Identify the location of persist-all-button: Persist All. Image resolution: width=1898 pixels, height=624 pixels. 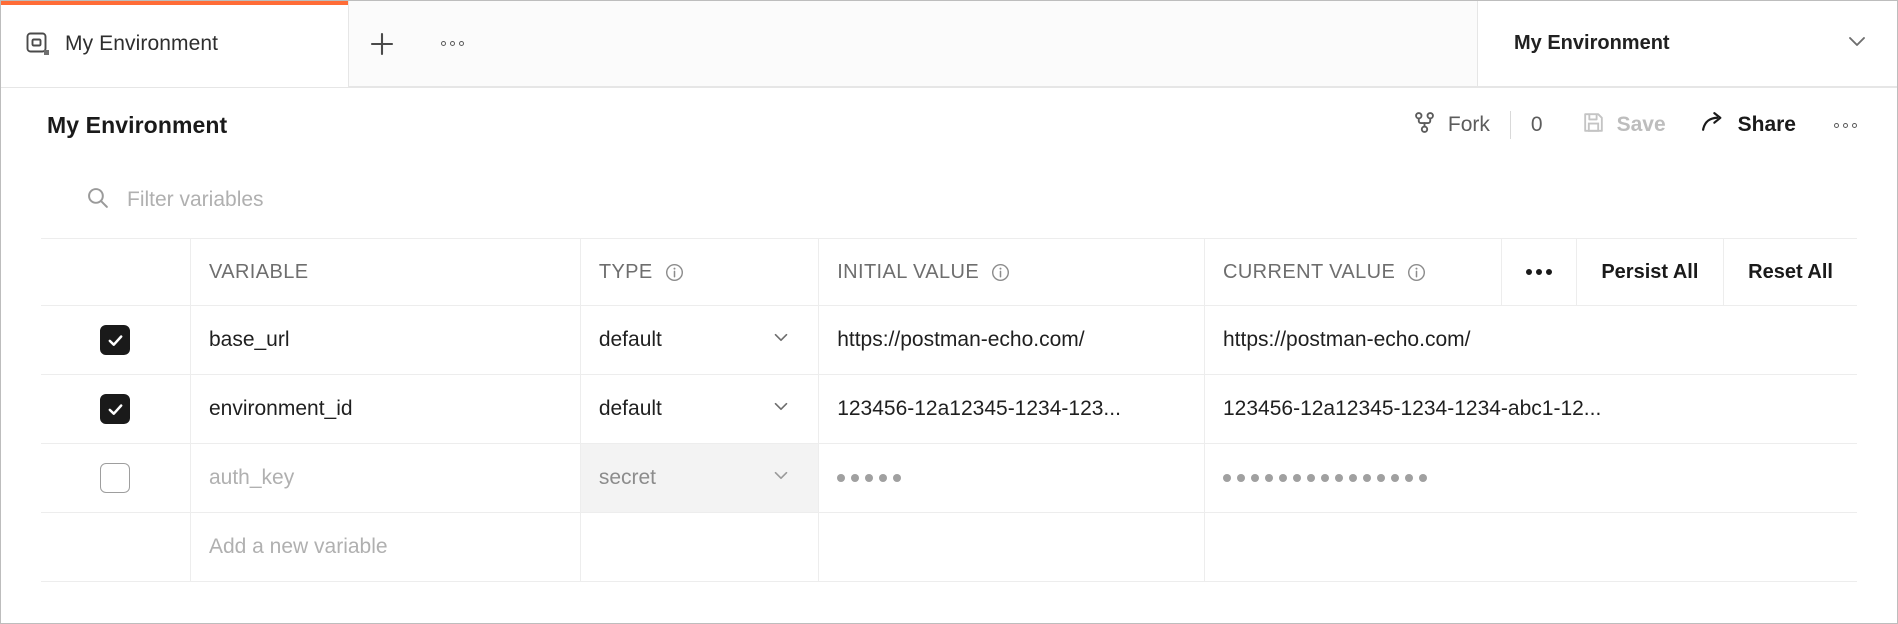
(1650, 272).